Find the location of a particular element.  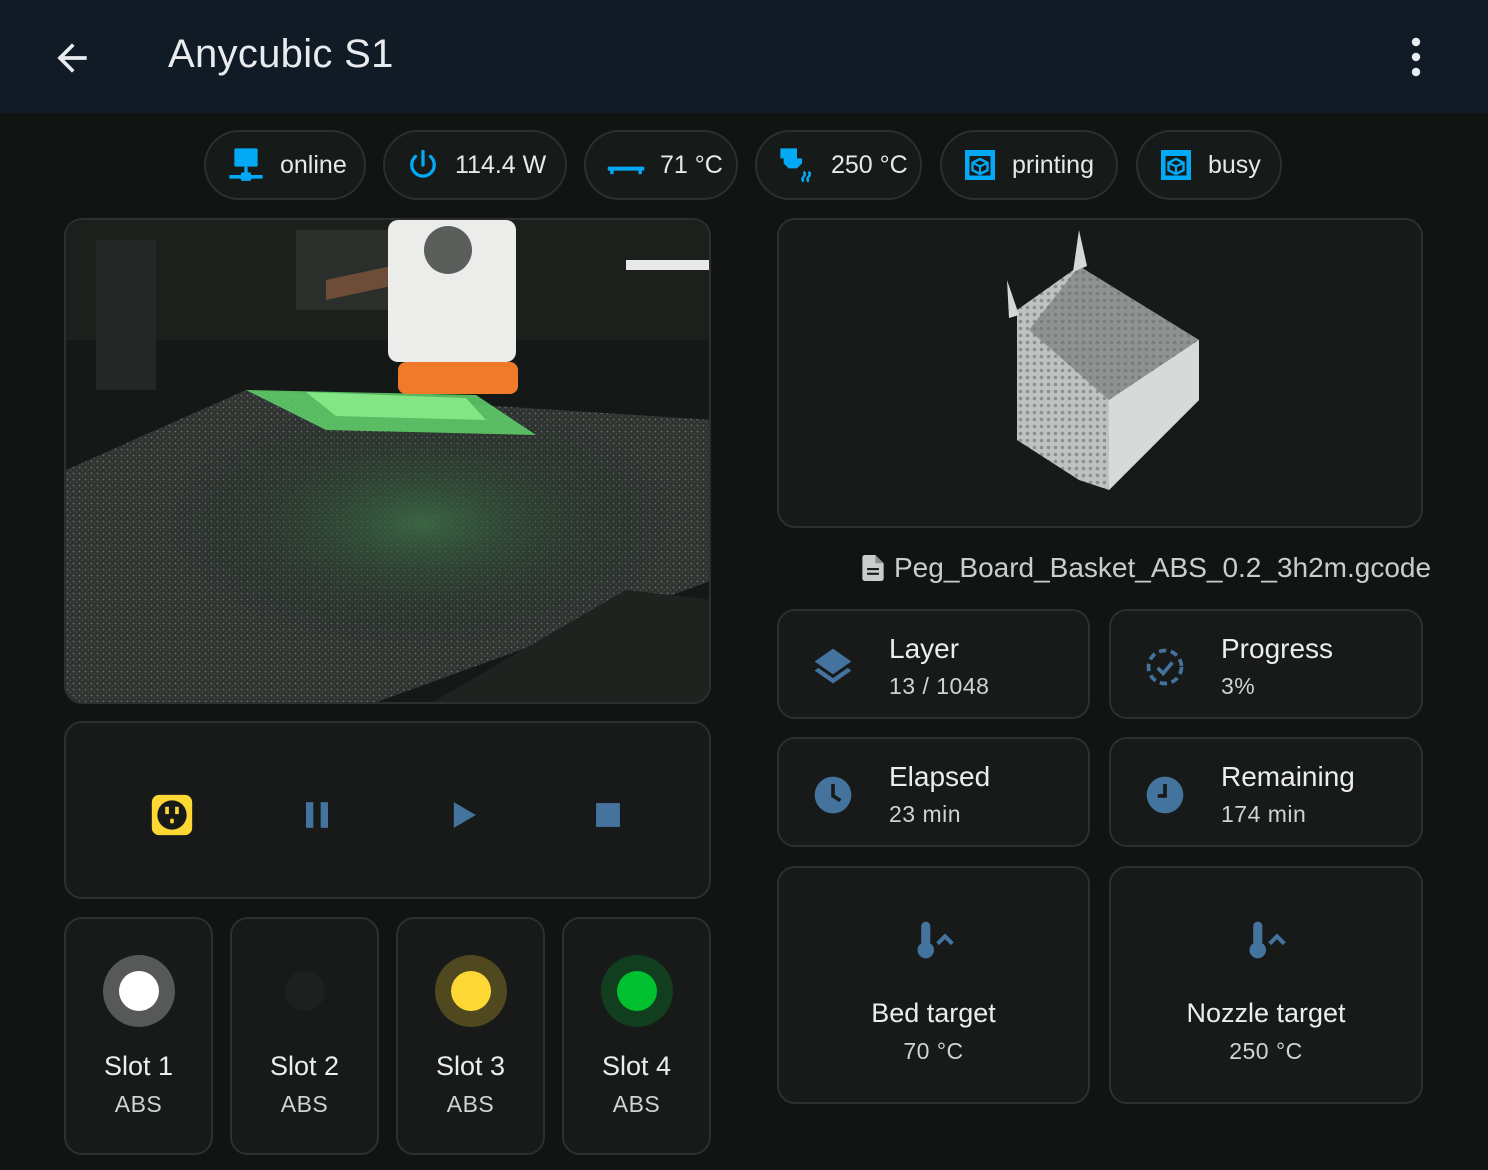

progress-check-icon is located at coordinates (1165, 667).